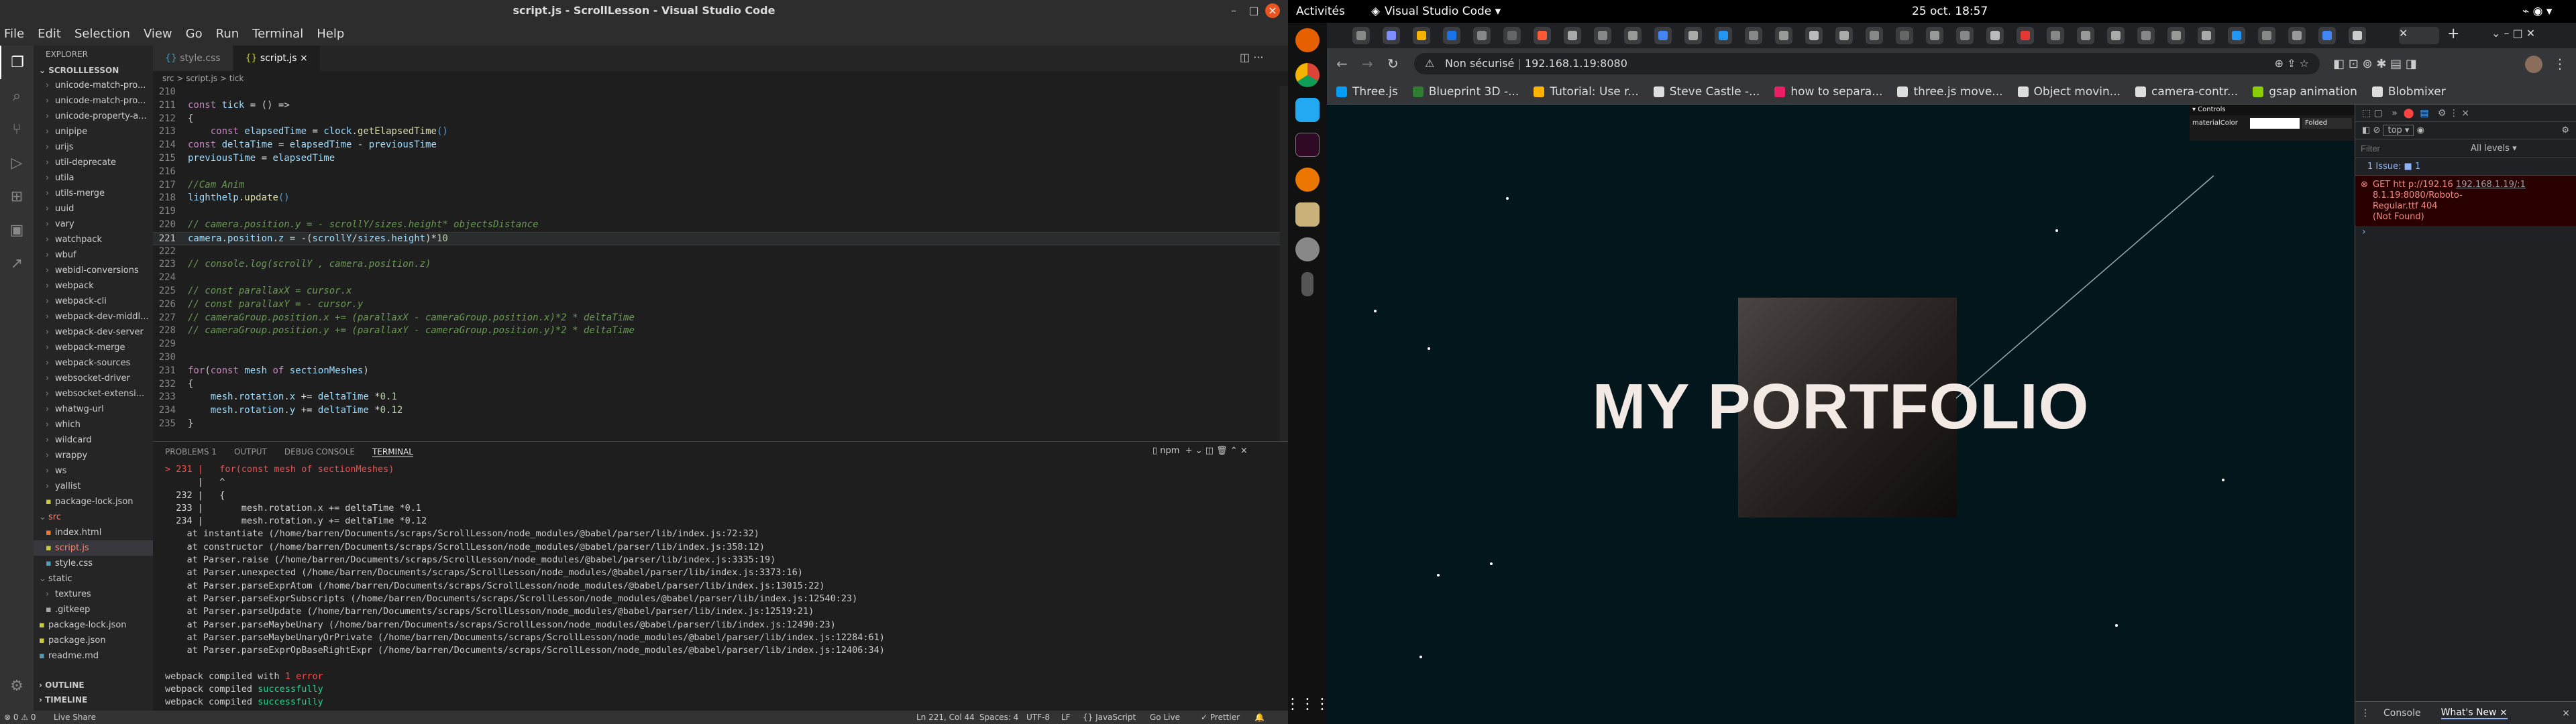 This screenshot has height=724, width=2576. What do you see at coordinates (2453, 33) in the screenshot?
I see `new-tab-button: +` at bounding box center [2453, 33].